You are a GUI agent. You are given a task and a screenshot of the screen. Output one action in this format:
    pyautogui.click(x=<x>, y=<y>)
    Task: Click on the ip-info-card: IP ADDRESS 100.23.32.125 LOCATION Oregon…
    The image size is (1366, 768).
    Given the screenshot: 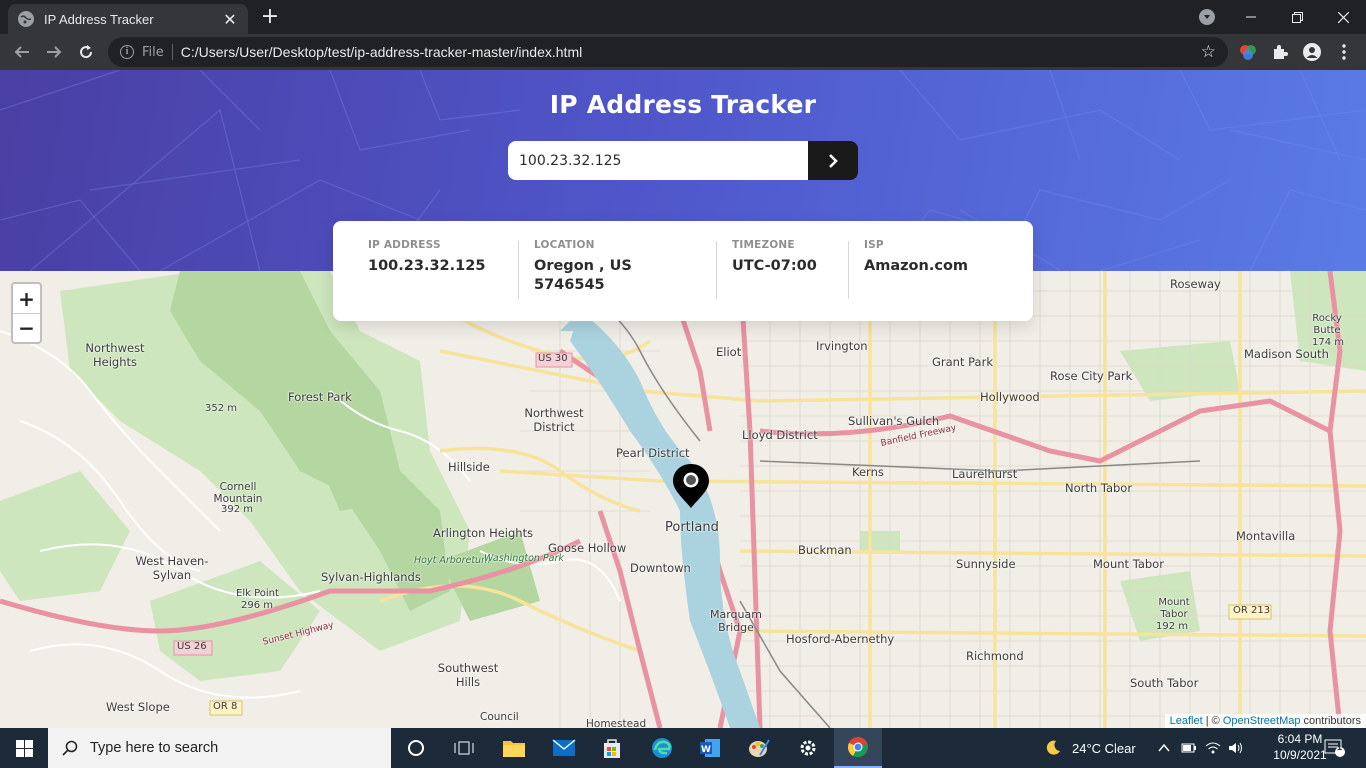 What is the action you would take?
    pyautogui.click(x=683, y=271)
    